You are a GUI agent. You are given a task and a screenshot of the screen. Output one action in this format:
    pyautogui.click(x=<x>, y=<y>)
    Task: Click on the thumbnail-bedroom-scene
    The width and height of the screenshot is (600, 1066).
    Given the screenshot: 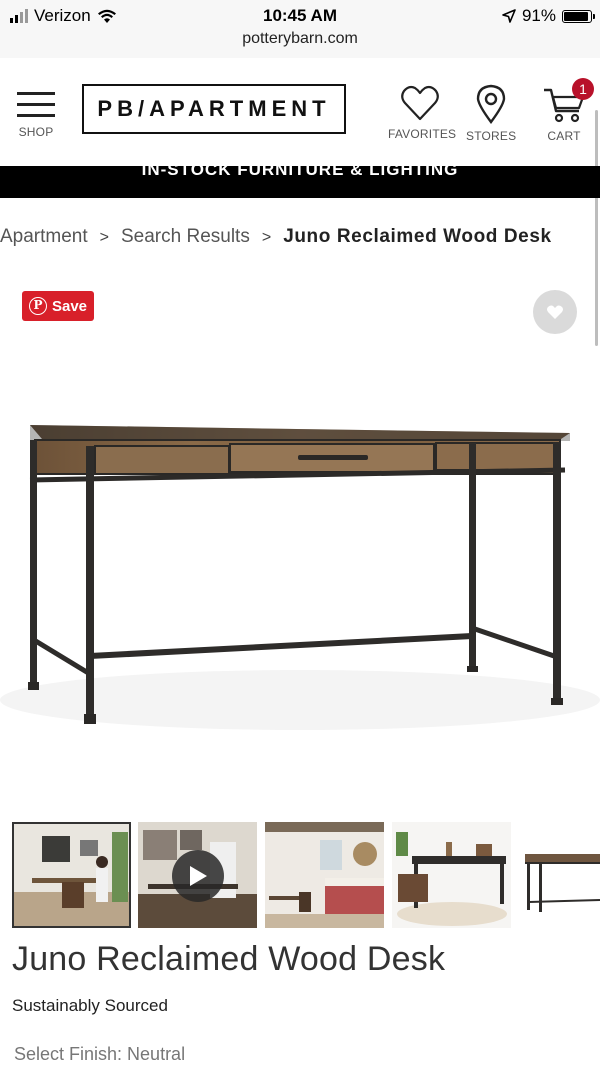 What is the action you would take?
    pyautogui.click(x=324, y=875)
    